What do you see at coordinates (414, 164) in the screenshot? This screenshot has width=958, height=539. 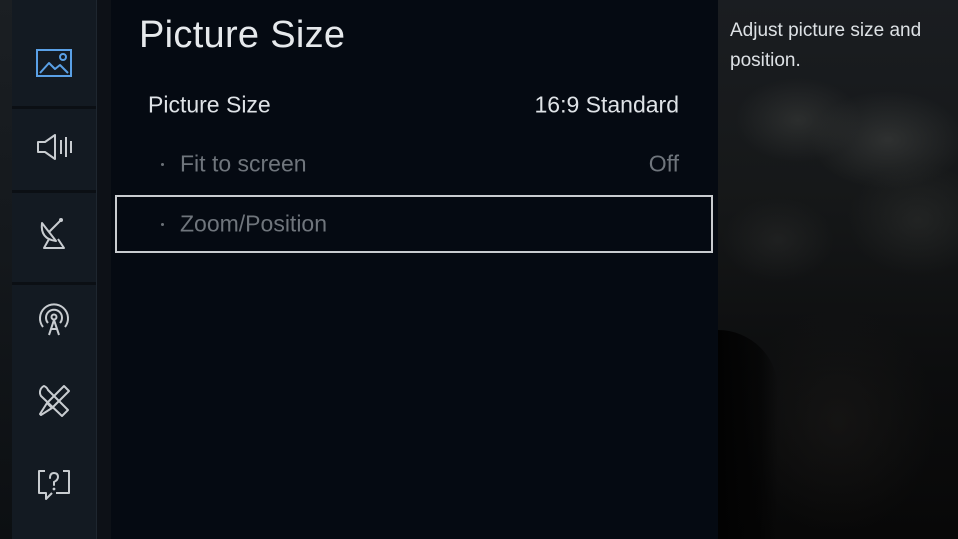 I see `fit-to-screen-option: Fit to screen Off` at bounding box center [414, 164].